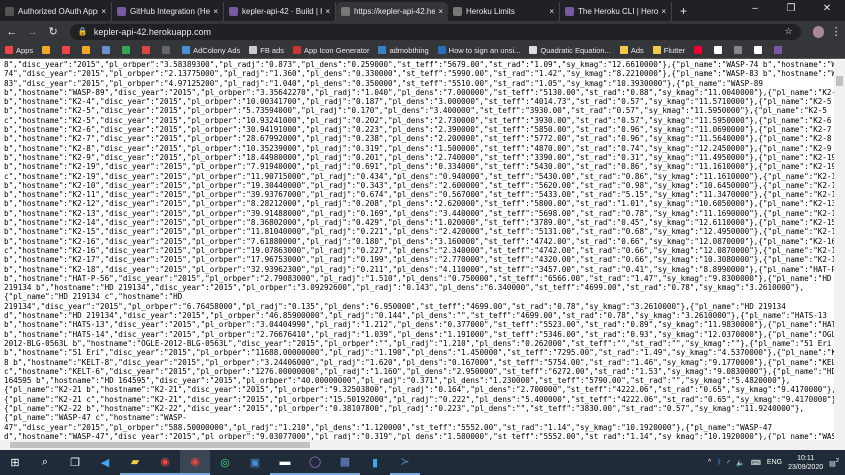  Describe the element at coordinates (789, 31) in the screenshot. I see `bookmark-star-icon: ☆` at that location.